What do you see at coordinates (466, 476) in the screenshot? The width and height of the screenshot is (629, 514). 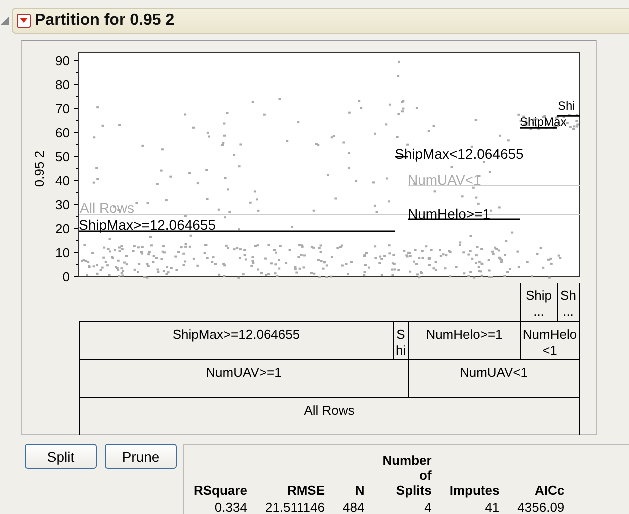 I see `column-header: Imputes` at bounding box center [466, 476].